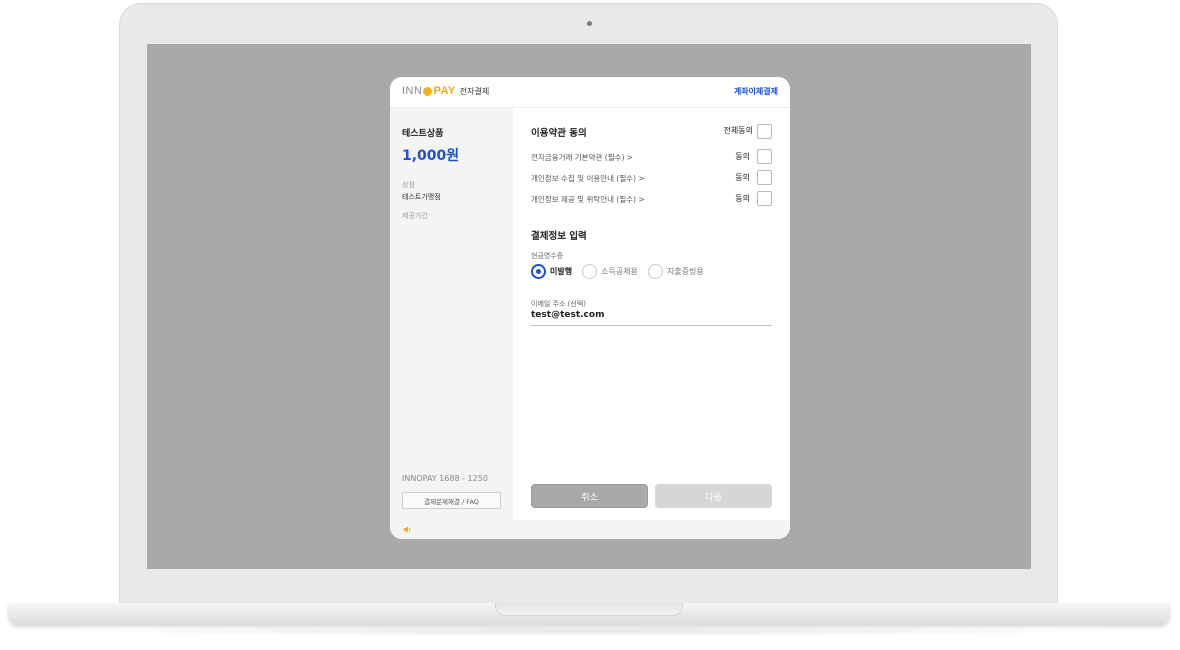 The width and height of the screenshot is (1180, 650). Describe the element at coordinates (408, 185) in the screenshot. I see `store-label: 상점` at that location.